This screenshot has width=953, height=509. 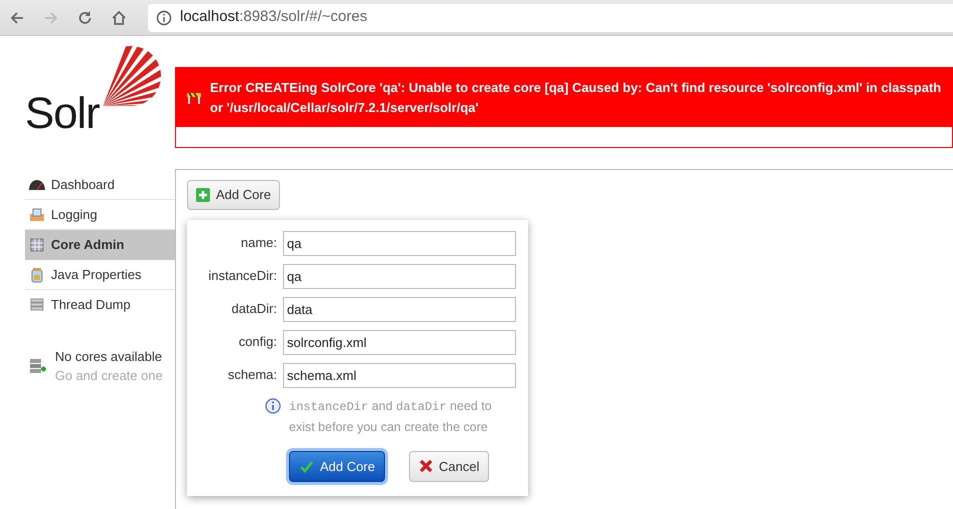 I want to click on field-label: name:, so click(x=259, y=243).